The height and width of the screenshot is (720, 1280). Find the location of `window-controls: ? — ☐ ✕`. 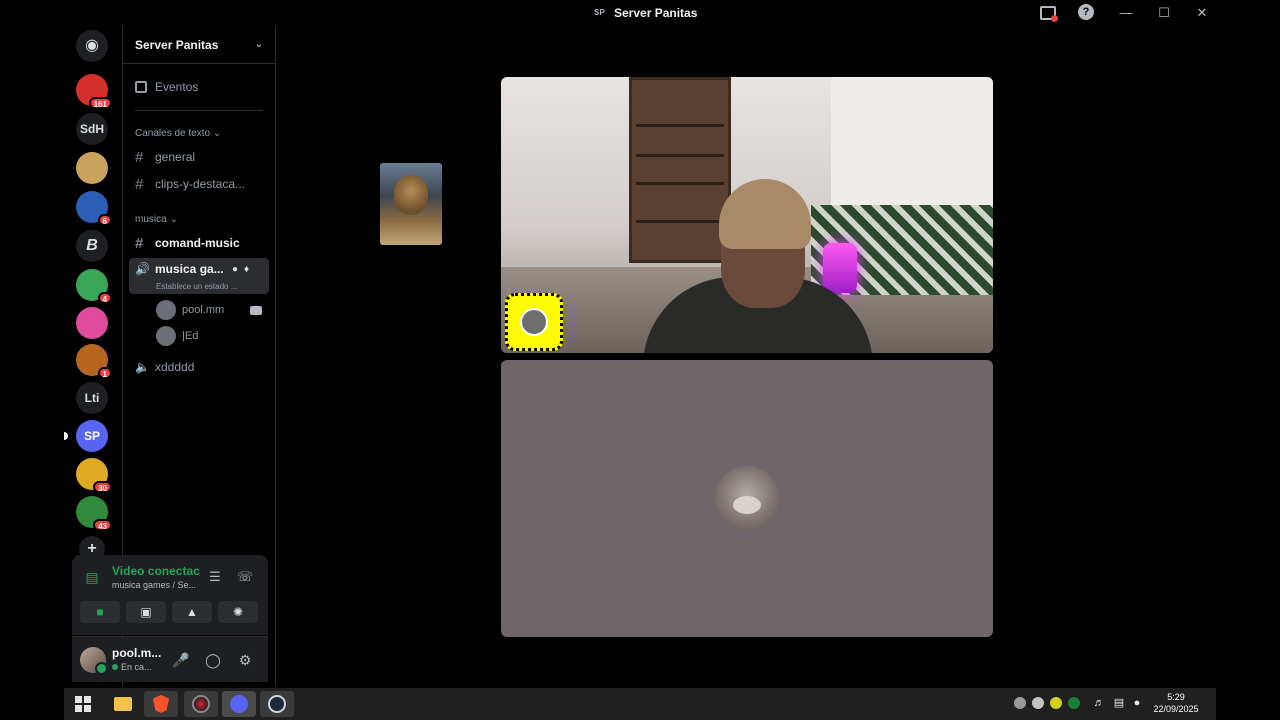

window-controls: ? — ☐ ✕ is located at coordinates (1117, 13).